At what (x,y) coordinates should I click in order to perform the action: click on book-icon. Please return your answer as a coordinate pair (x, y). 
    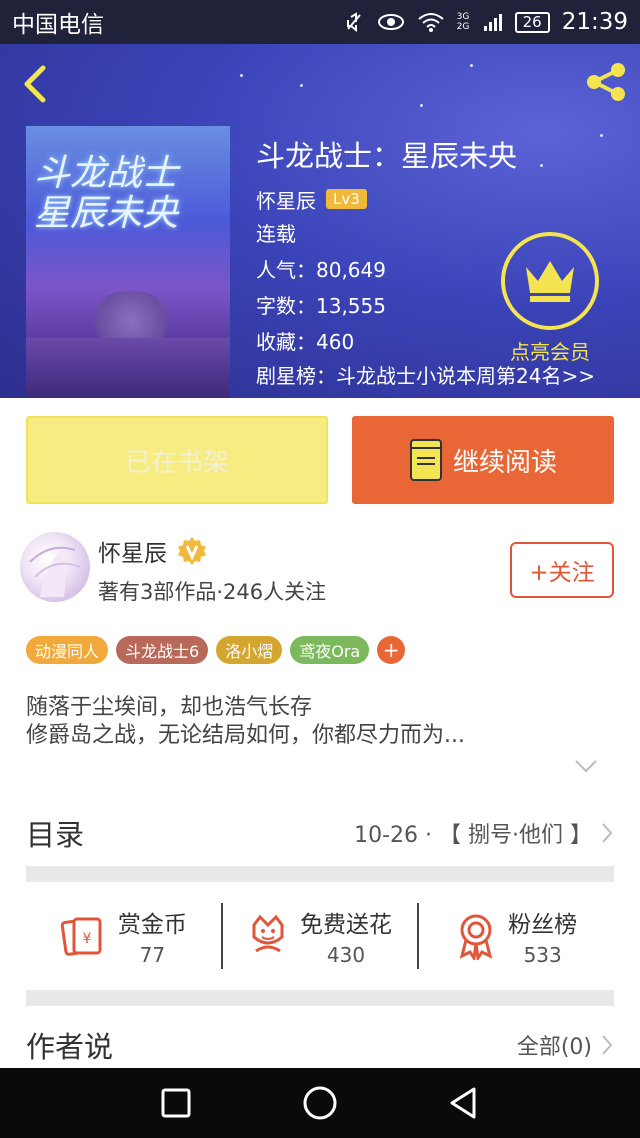
    Looking at the image, I should click on (425, 460).